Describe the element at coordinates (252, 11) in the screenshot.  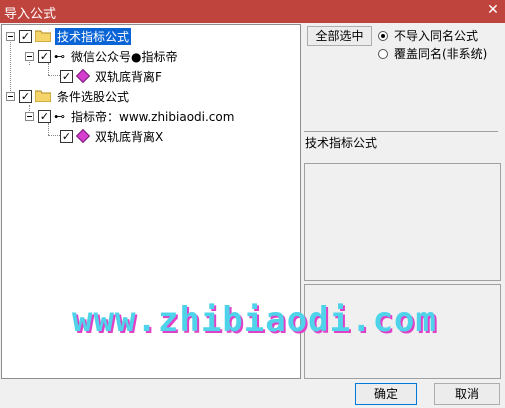
I see `title-bar: 导入公式 ✕` at that location.